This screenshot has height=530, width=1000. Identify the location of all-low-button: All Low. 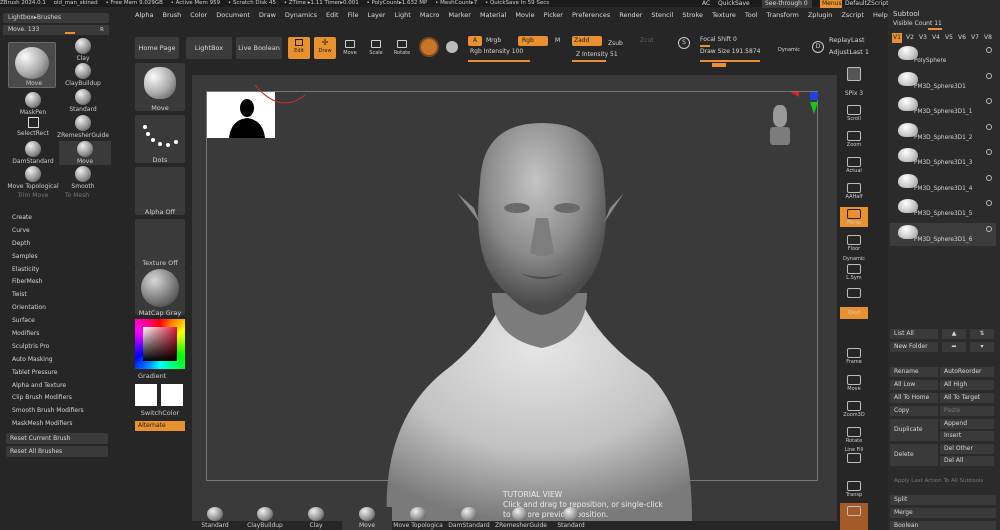
(914, 385).